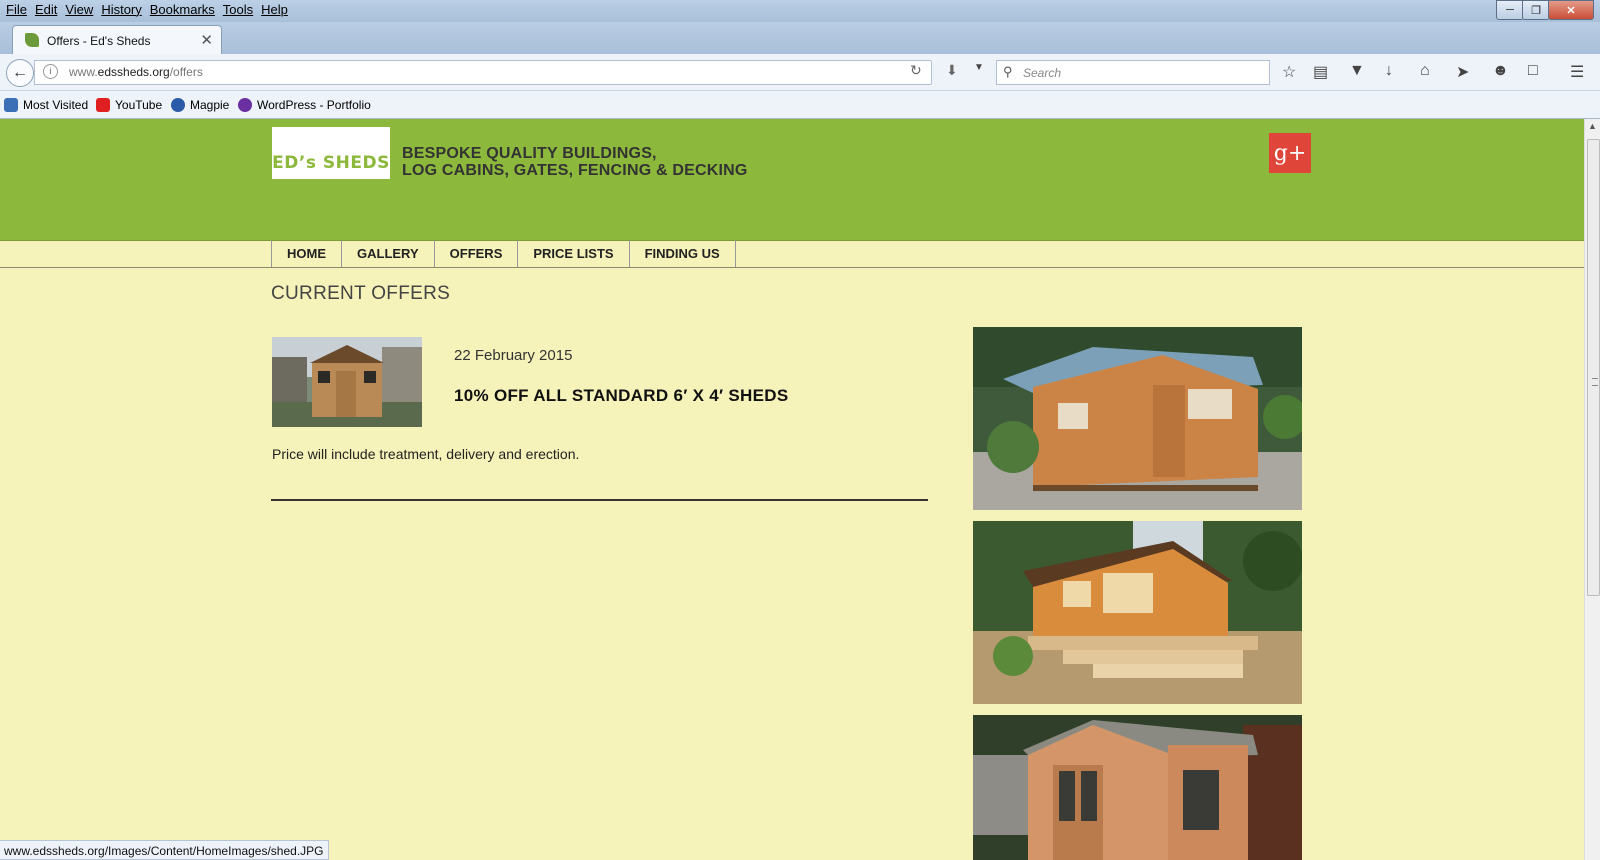  Describe the element at coordinates (206, 40) in the screenshot. I see `tab-close-icon: ✕` at that location.